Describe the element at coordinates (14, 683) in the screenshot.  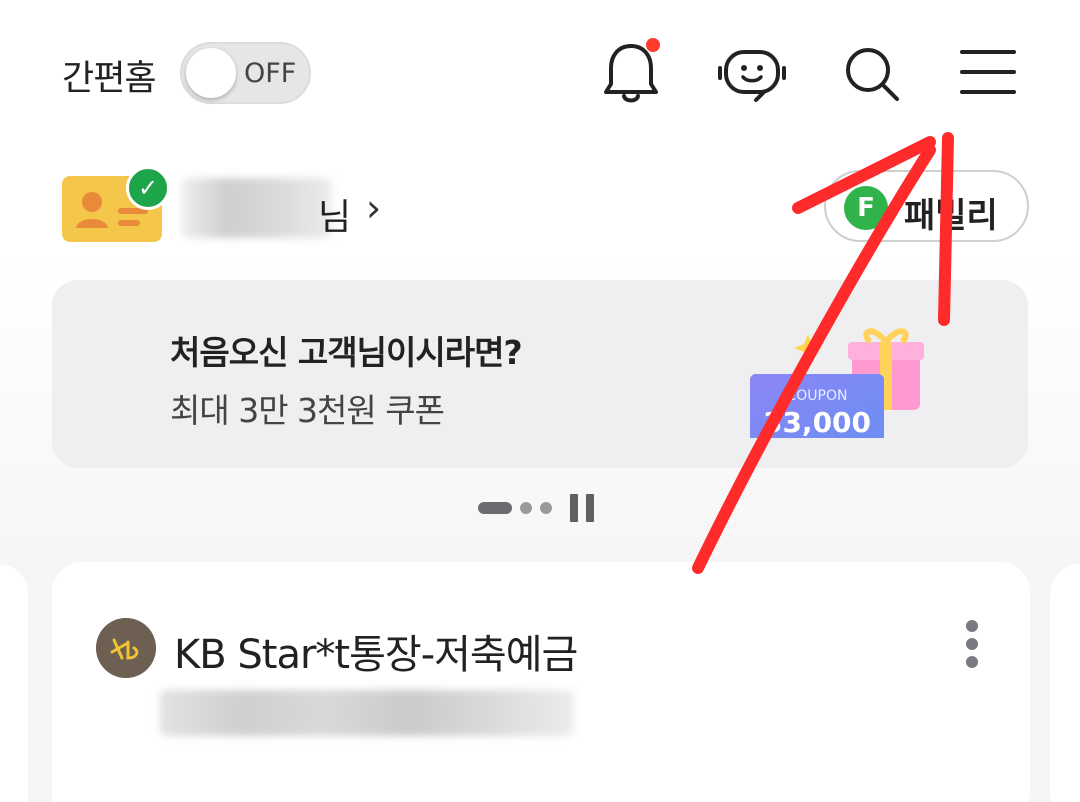
I see `prev-account-card` at that location.